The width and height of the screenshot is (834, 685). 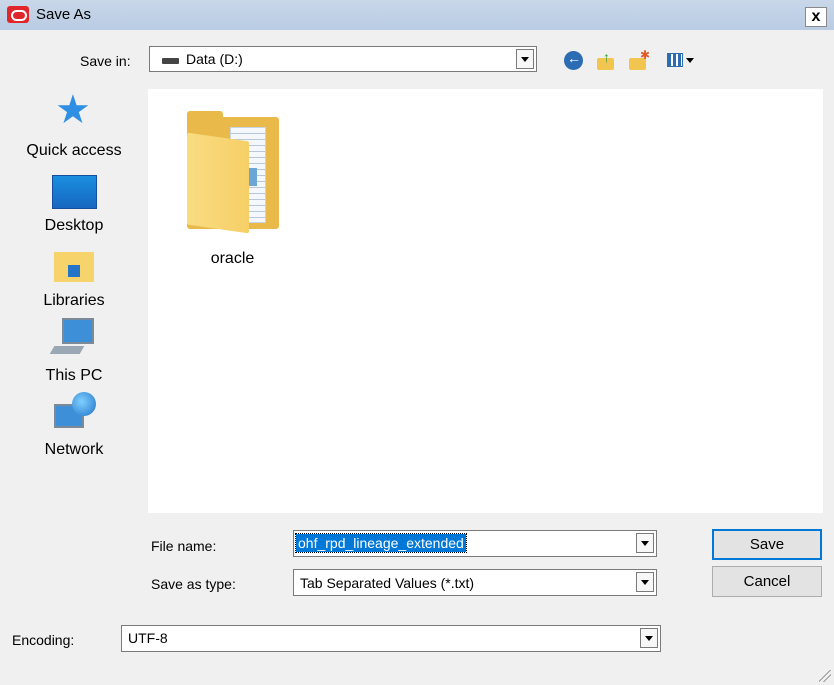 What do you see at coordinates (214, 59) in the screenshot?
I see `save-in-value: Data (D:)` at bounding box center [214, 59].